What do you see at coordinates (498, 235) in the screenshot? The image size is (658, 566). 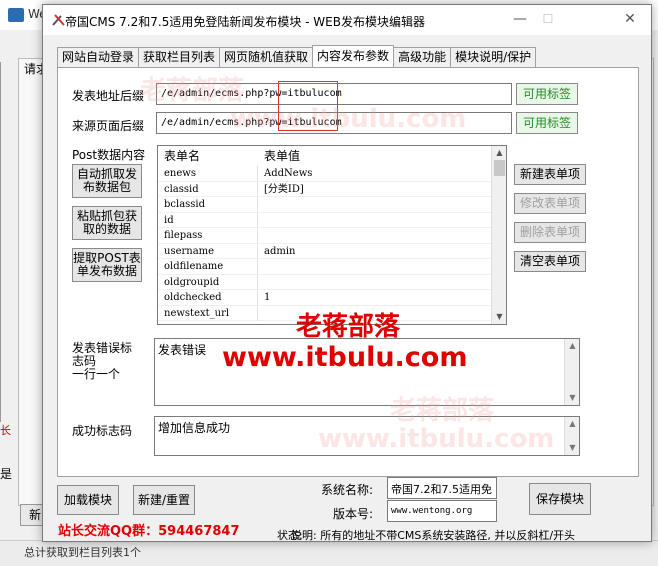 I see `grid-scrollbar: ▲ ▼` at bounding box center [498, 235].